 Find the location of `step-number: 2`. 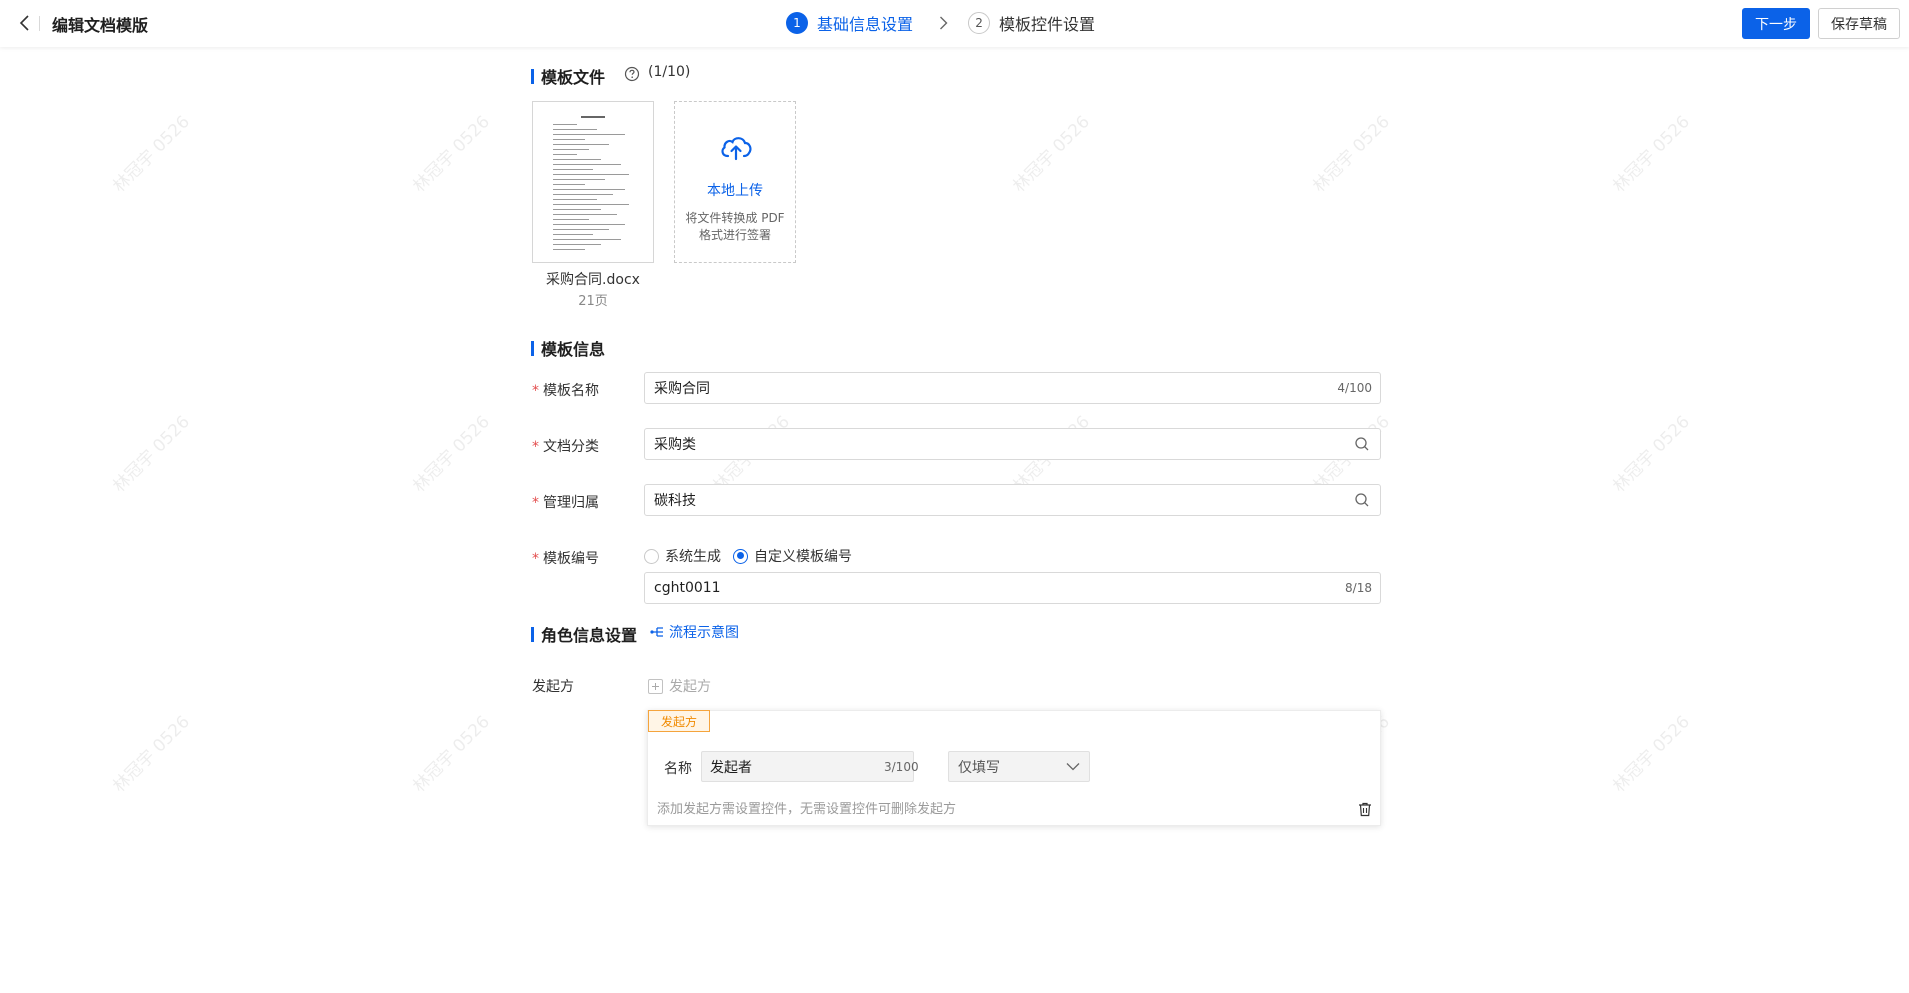

step-number: 2 is located at coordinates (979, 23).